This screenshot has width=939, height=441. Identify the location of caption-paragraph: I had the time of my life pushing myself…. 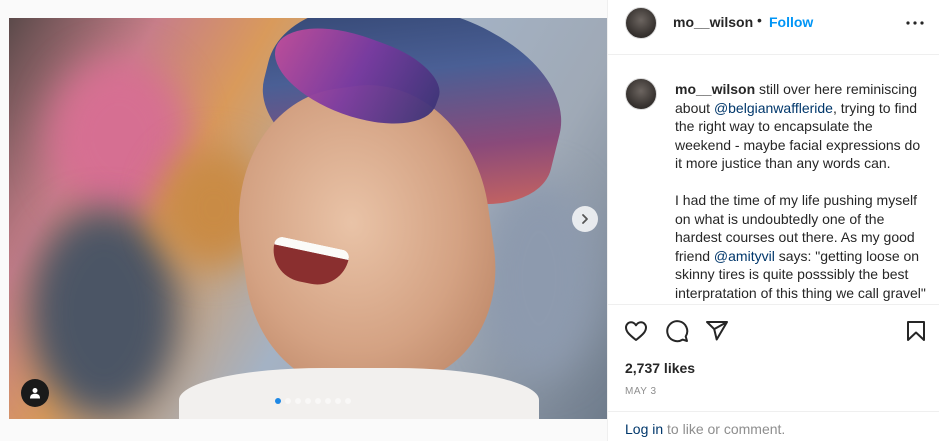
(803, 247).